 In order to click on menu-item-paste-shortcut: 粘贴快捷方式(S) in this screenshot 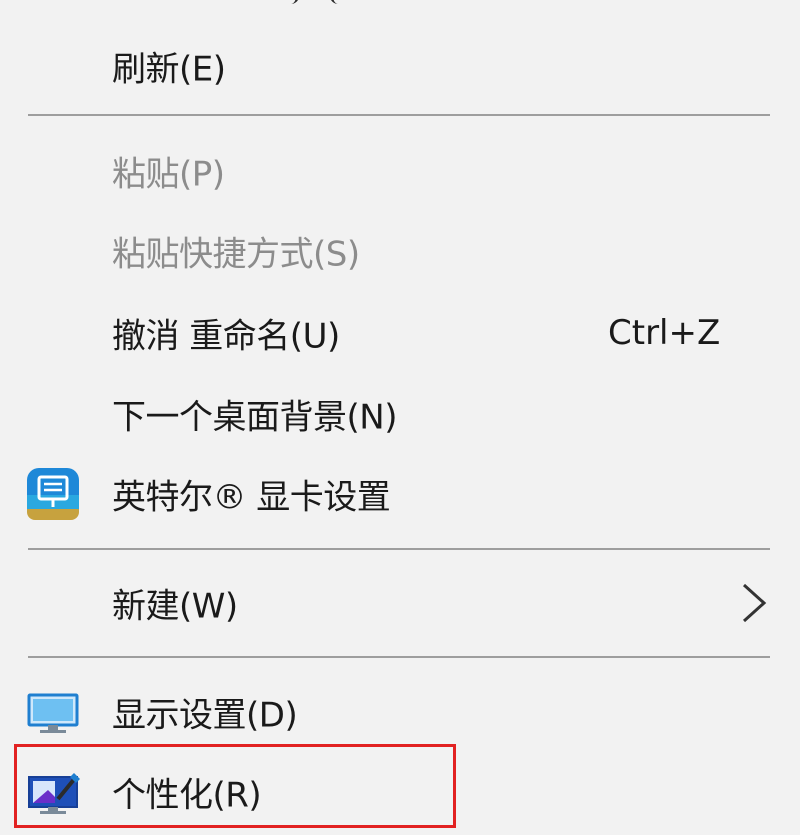, I will do `click(400, 251)`.